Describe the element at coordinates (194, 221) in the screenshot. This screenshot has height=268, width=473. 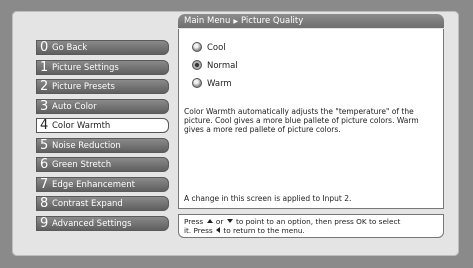
I see `help-text: Press` at that location.